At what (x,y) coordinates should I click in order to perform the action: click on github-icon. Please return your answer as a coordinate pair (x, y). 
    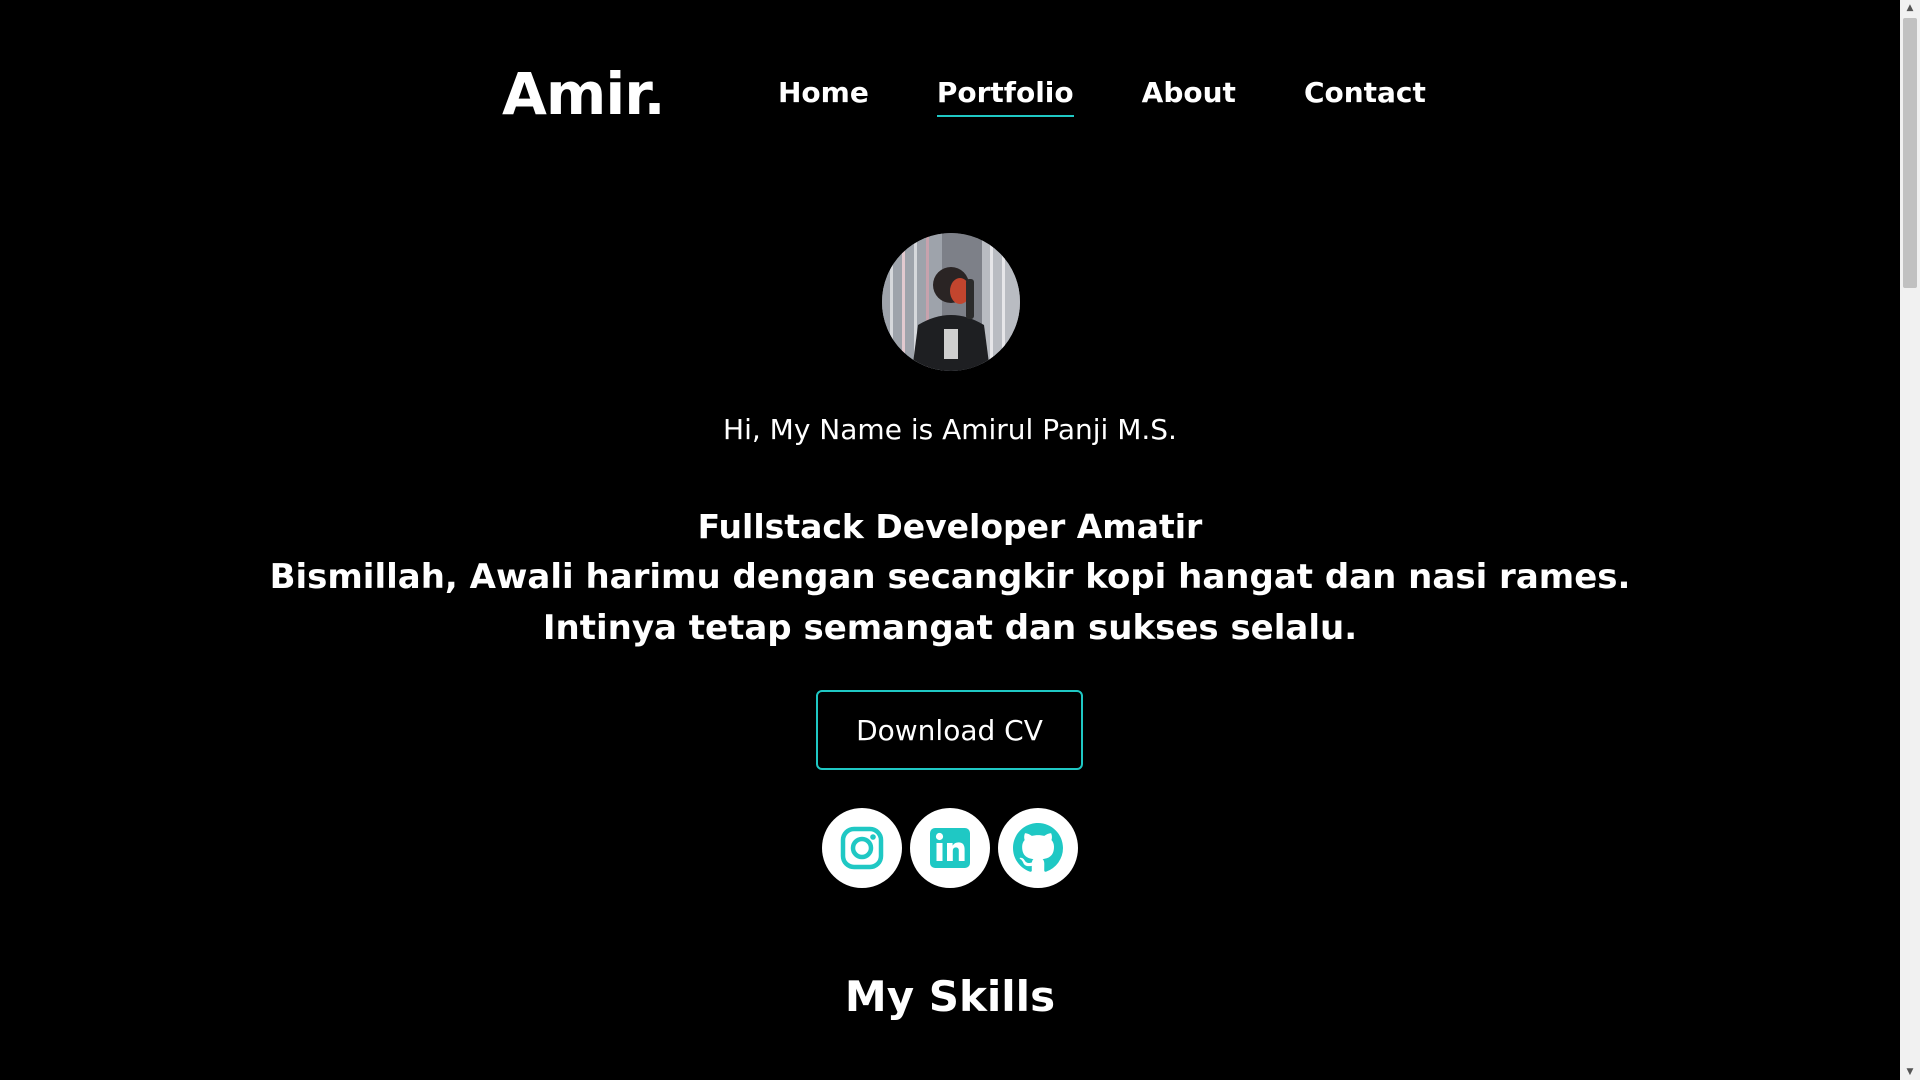
    Looking at the image, I should click on (1038, 847).